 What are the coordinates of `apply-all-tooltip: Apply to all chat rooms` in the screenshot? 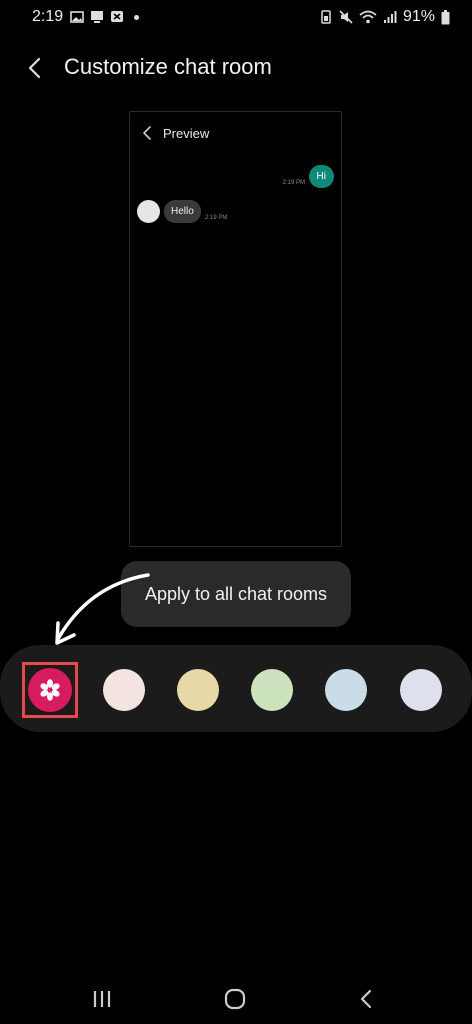 It's located at (236, 594).